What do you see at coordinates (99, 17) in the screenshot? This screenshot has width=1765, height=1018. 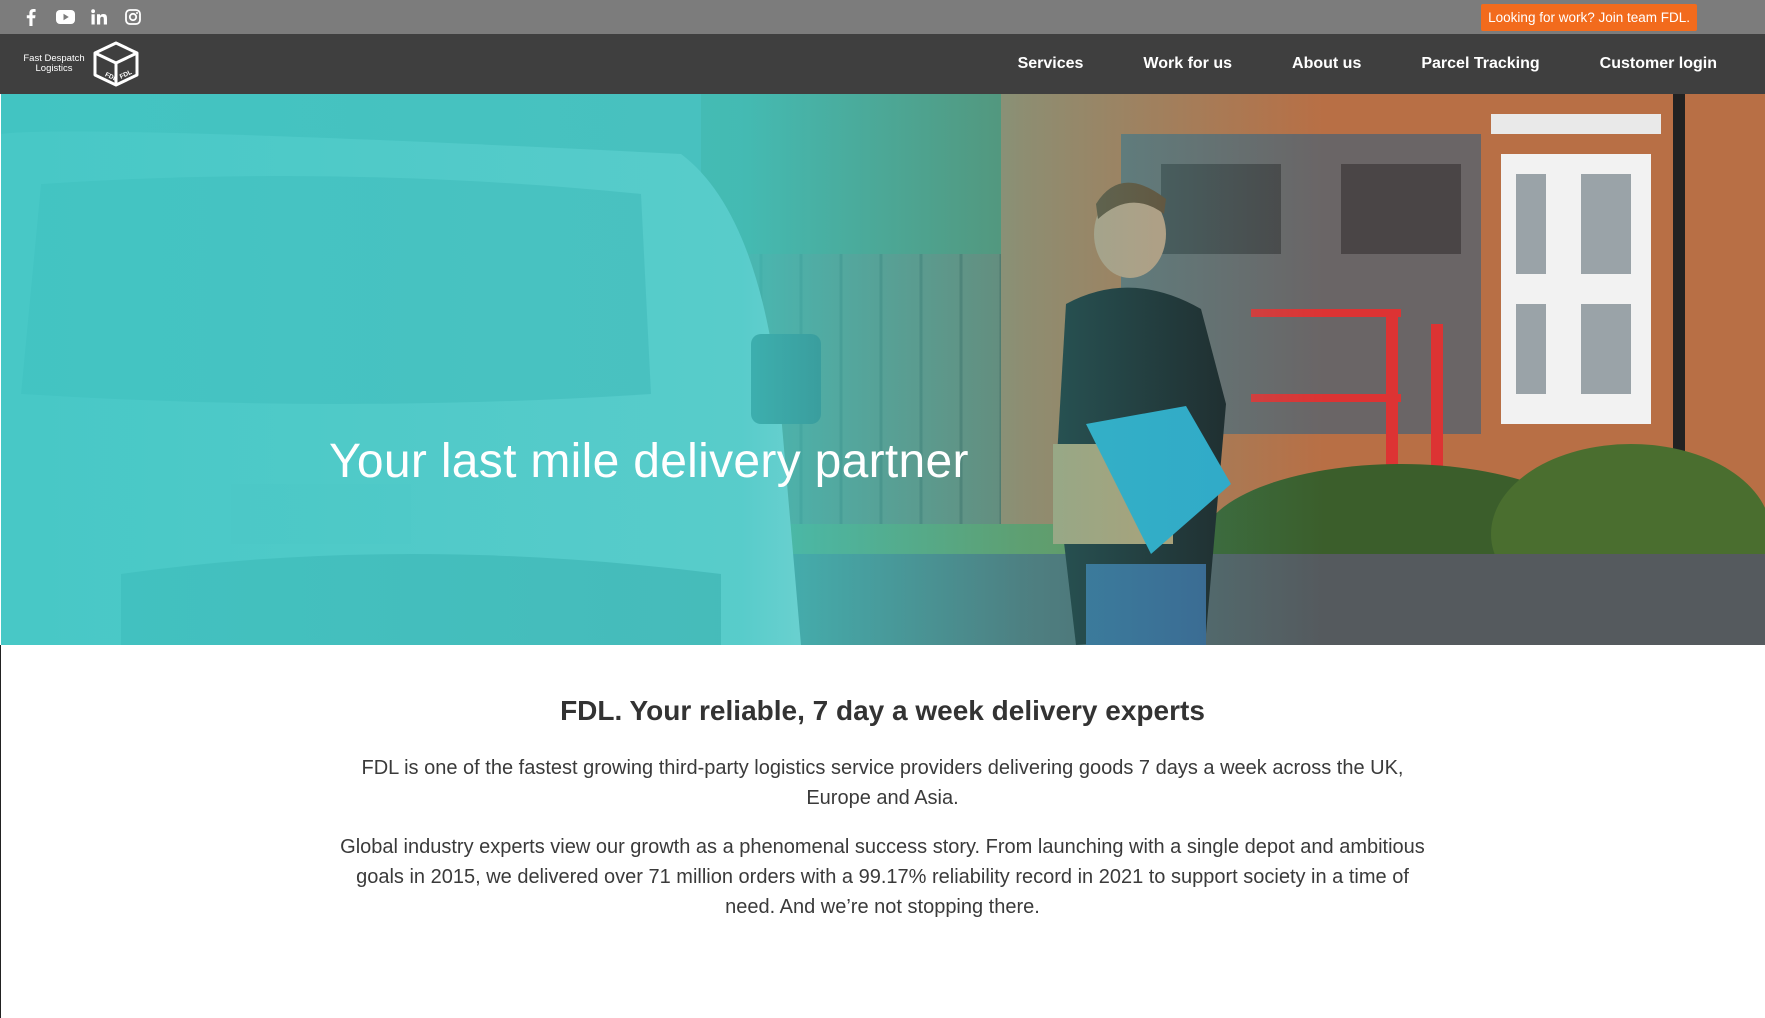 I see `linkedin-icon` at bounding box center [99, 17].